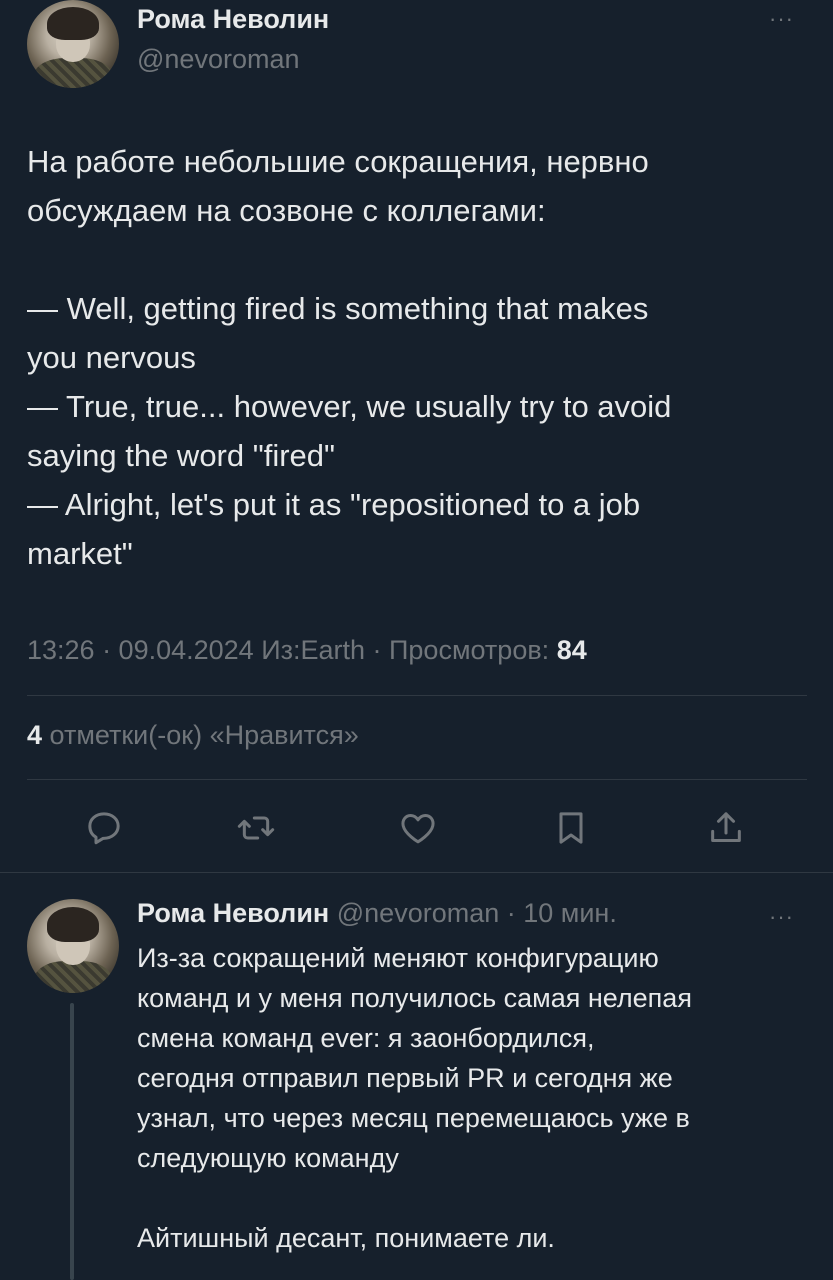 Image resolution: width=833 pixels, height=1280 pixels. Describe the element at coordinates (72, 1141) in the screenshot. I see `thread-line` at that location.